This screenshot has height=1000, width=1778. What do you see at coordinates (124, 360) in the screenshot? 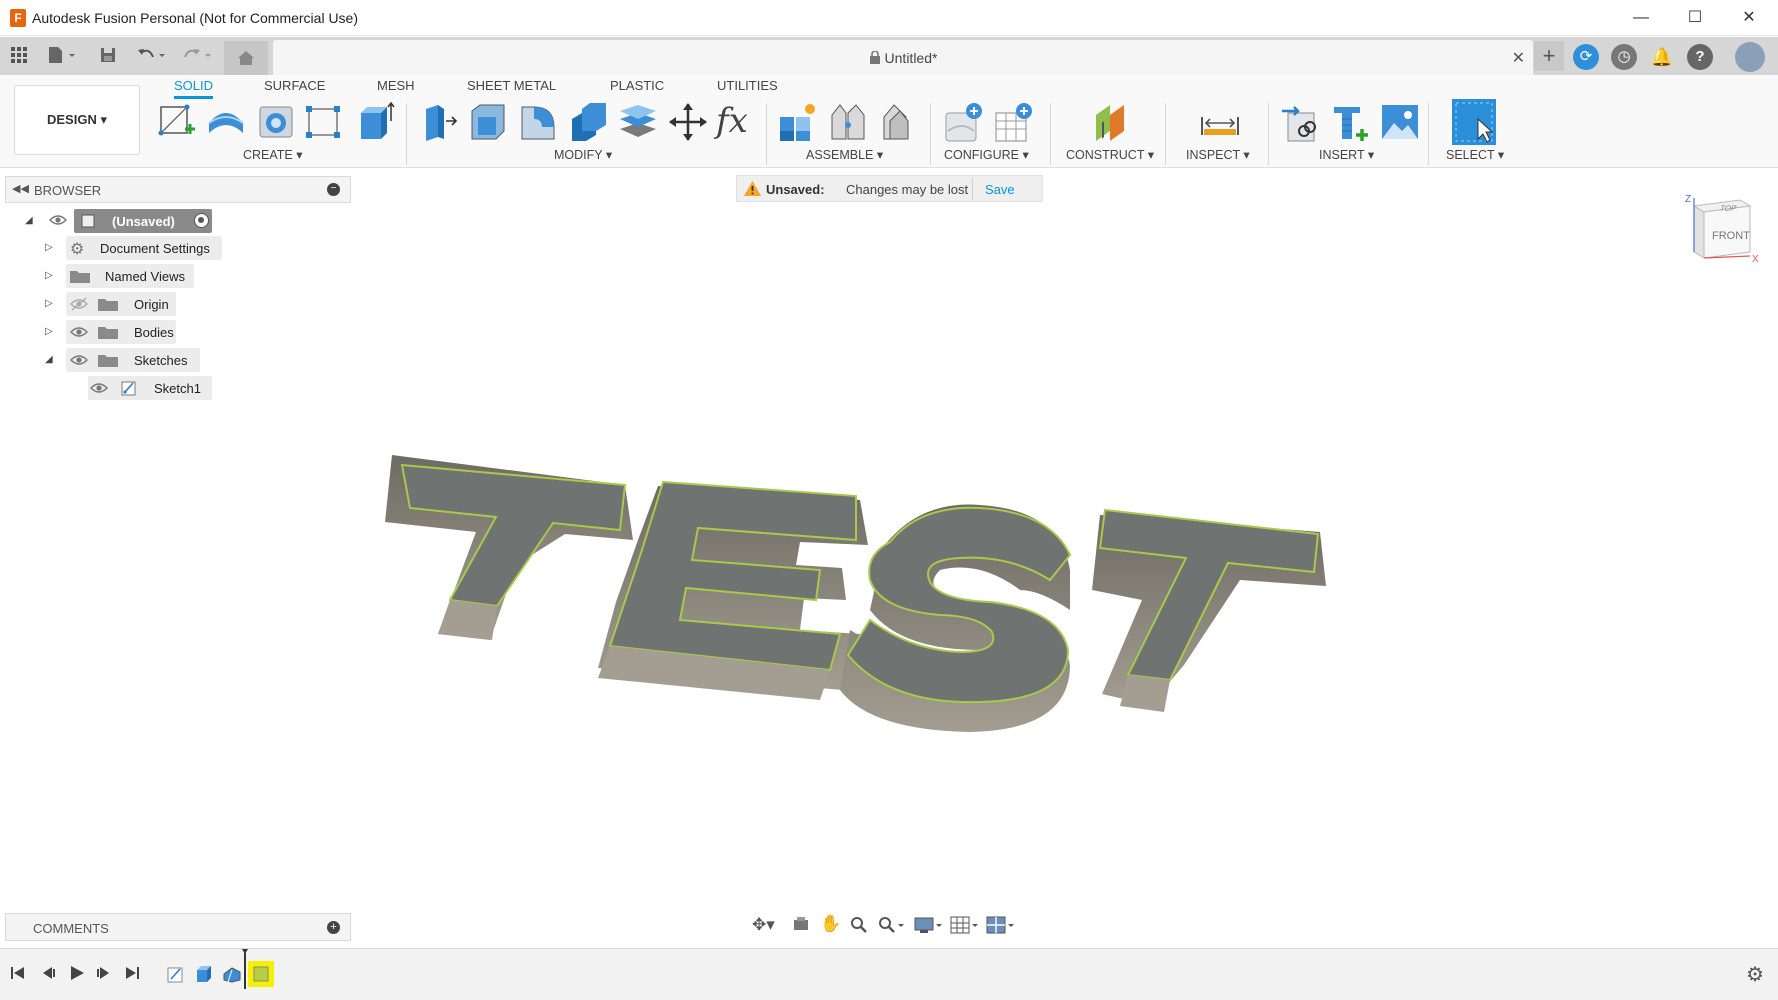
I see `browser-item-sketches: ◢ Sketches` at bounding box center [124, 360].